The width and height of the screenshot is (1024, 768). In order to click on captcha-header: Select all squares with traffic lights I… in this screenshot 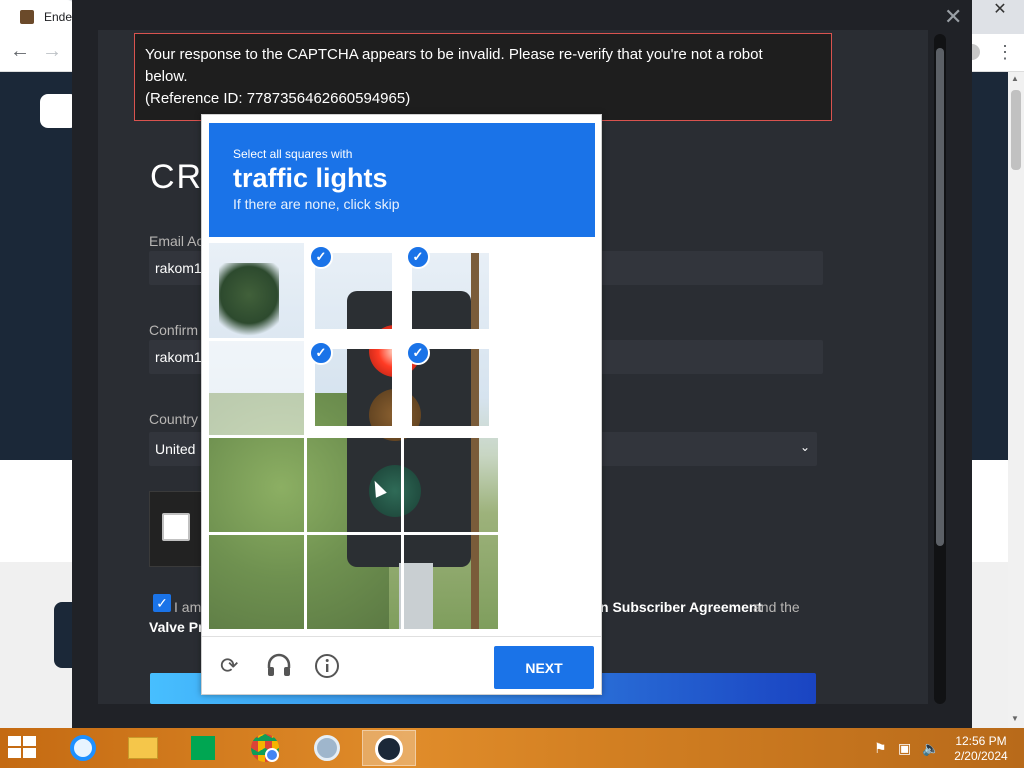, I will do `click(402, 180)`.